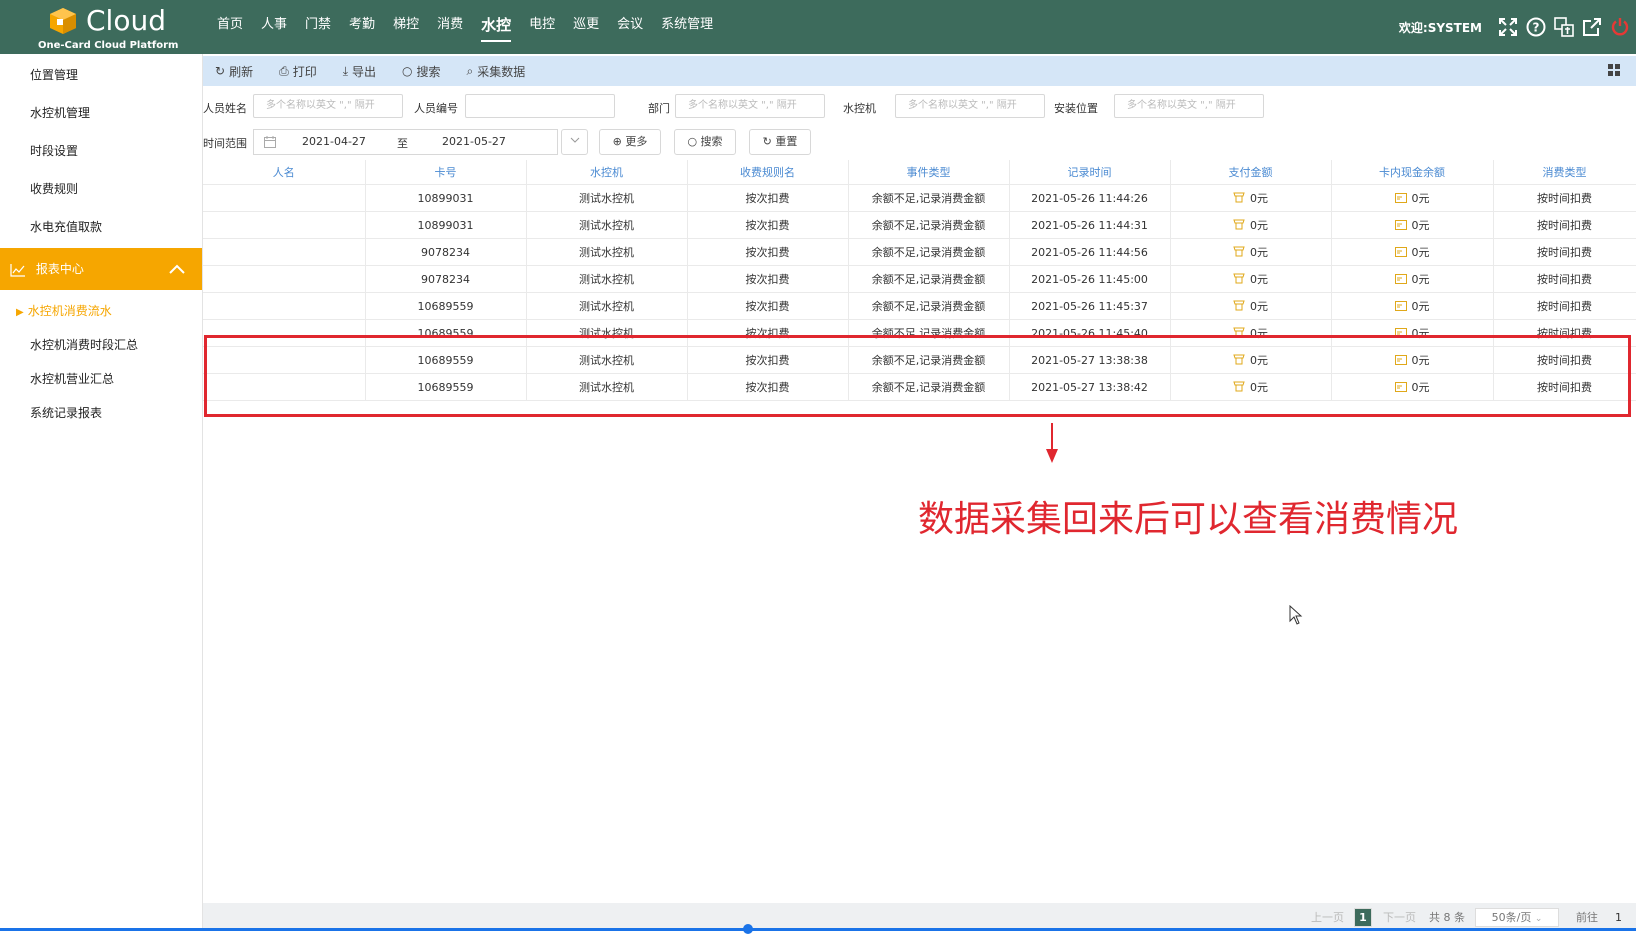 The image size is (1636, 934). Describe the element at coordinates (586, 27) in the screenshot. I see `nav-patrol: 巡更` at that location.